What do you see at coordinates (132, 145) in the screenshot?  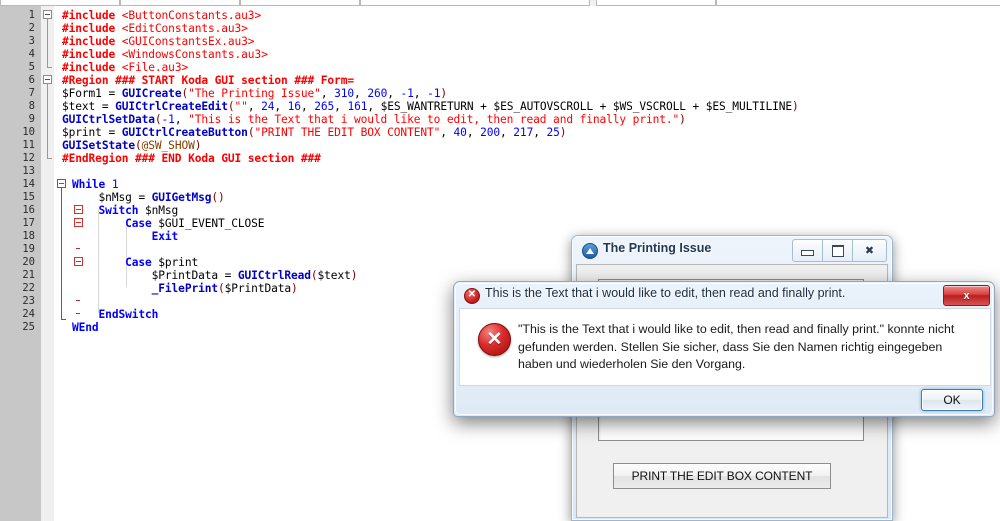 I see `code-line-11: GUISetState(@SW_SHOW)` at bounding box center [132, 145].